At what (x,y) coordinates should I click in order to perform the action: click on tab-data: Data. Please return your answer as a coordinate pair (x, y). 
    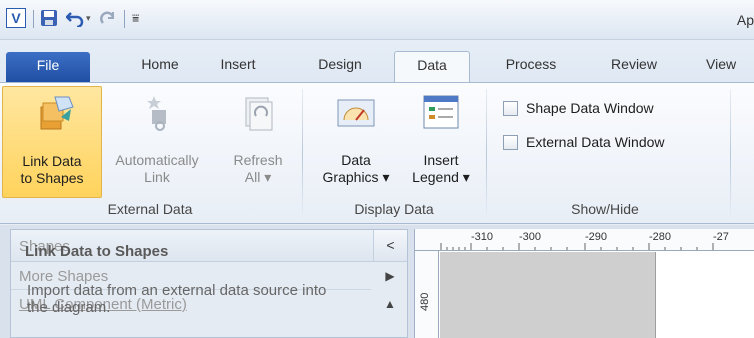
    Looking at the image, I should click on (432, 66).